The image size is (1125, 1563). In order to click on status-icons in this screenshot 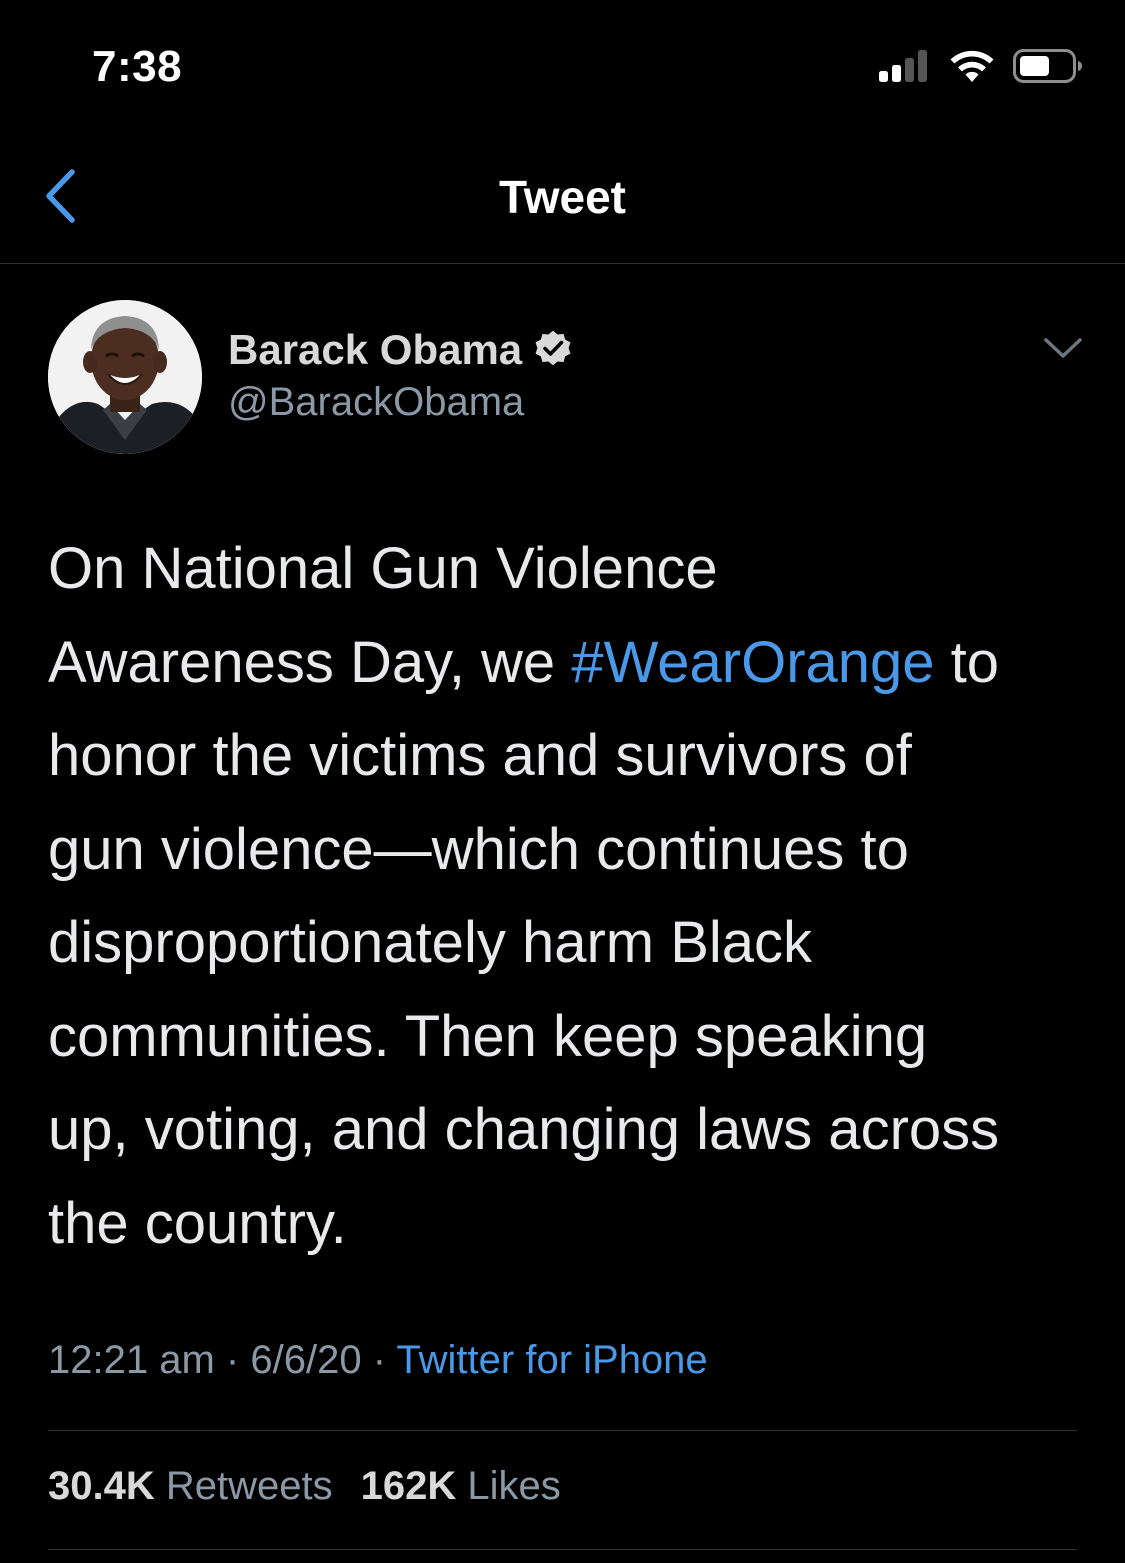, I will do `click(981, 68)`.